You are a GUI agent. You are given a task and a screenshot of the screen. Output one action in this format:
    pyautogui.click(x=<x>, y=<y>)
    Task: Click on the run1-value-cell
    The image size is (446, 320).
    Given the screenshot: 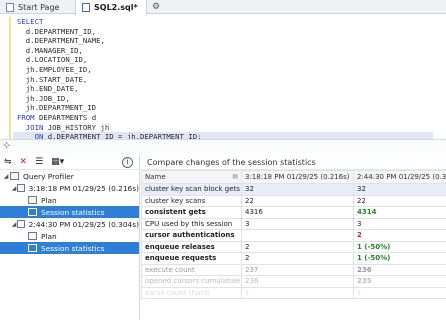 What is the action you would take?
    pyautogui.click(x=297, y=235)
    